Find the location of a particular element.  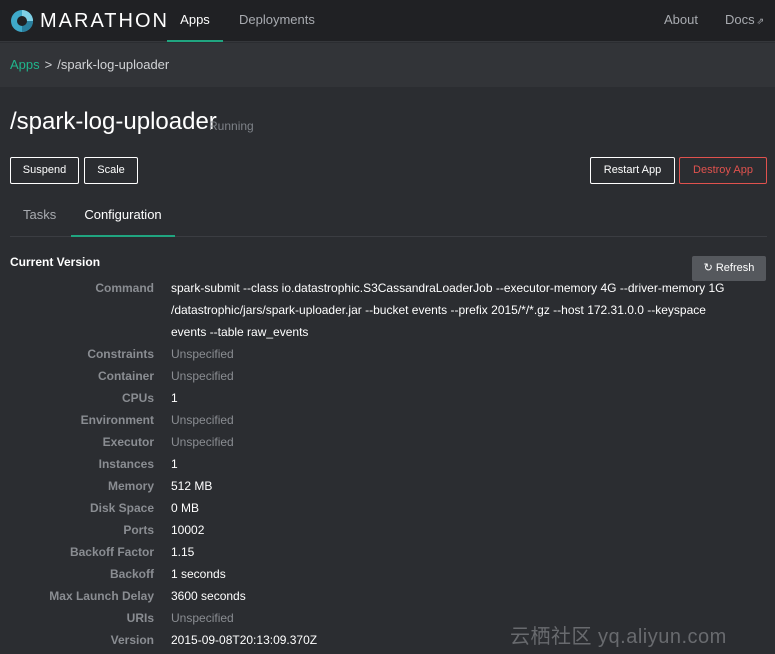

tab-tasks: Tasks is located at coordinates (39, 217).